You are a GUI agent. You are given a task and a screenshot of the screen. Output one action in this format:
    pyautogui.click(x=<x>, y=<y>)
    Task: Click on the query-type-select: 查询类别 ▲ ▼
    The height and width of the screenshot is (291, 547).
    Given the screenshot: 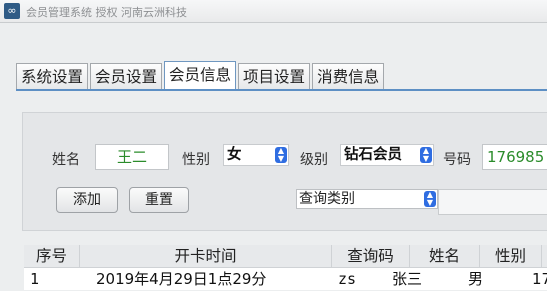 What is the action you would take?
    pyautogui.click(x=367, y=199)
    